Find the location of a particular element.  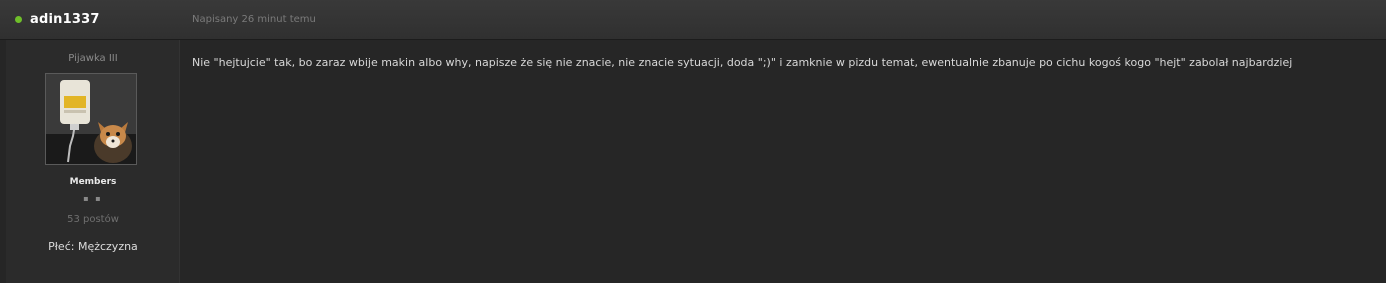

post-date: Napisany 26 minut temu is located at coordinates (254, 19).